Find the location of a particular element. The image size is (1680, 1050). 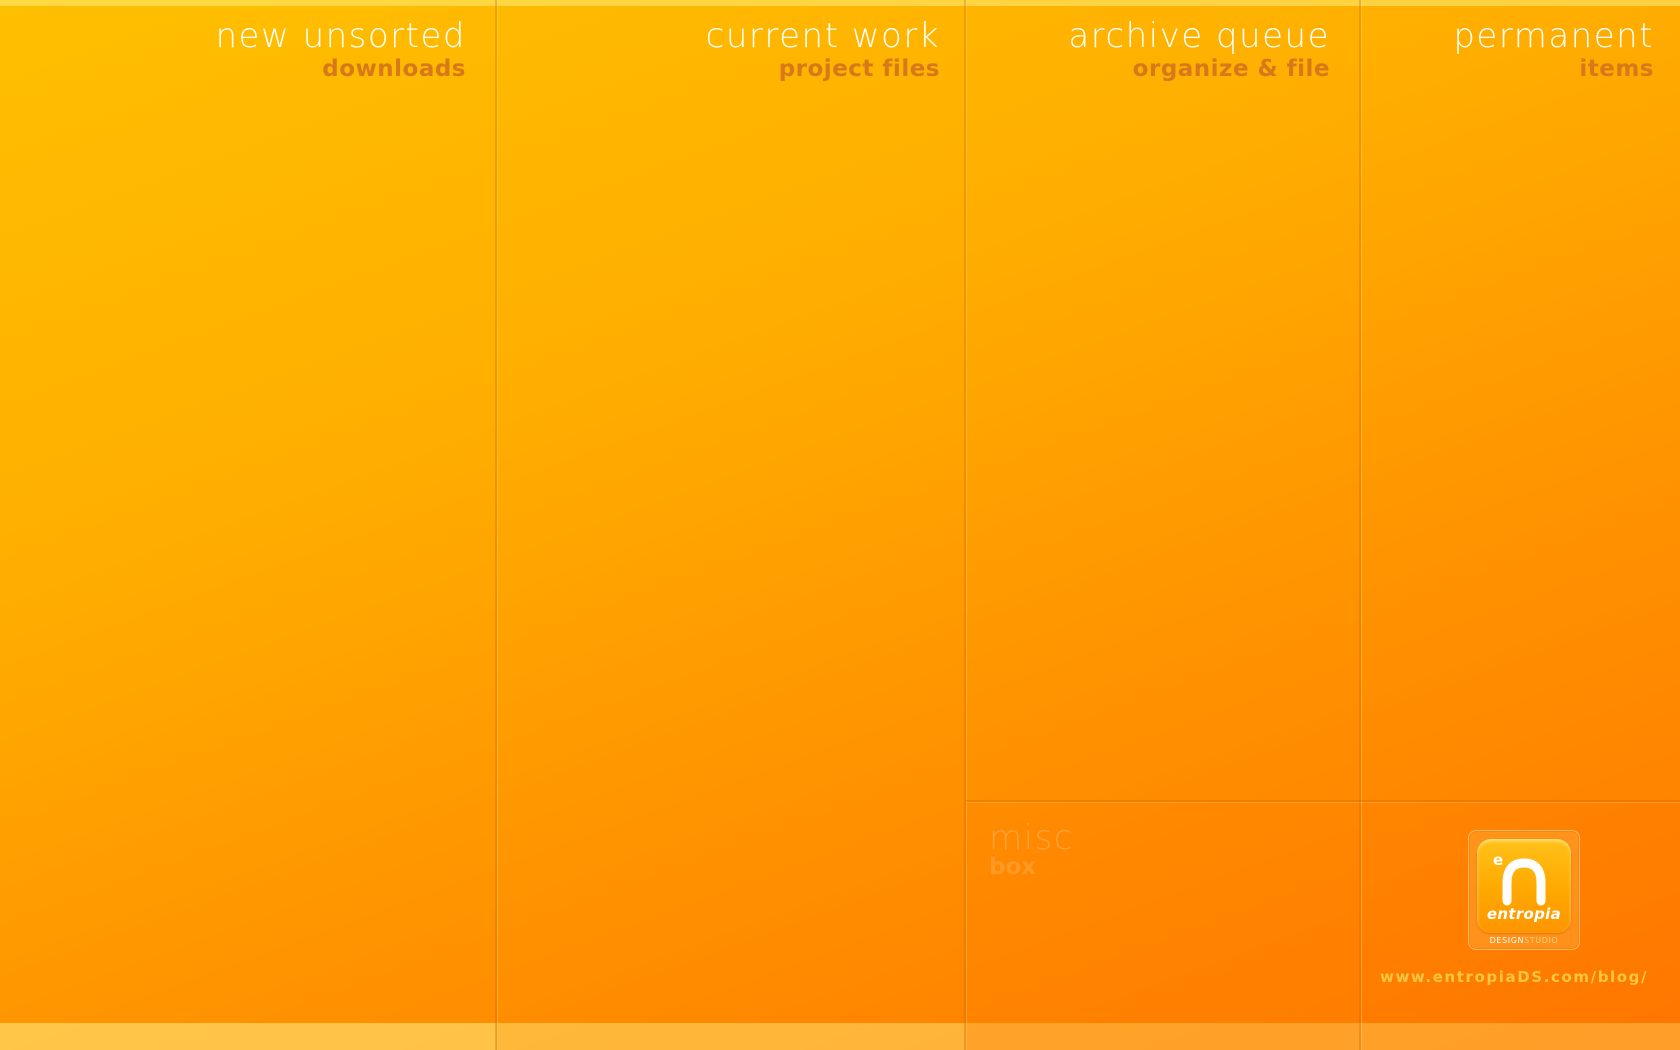

site-url: www.entropiaDS.com/blog/ is located at coordinates (1514, 977).